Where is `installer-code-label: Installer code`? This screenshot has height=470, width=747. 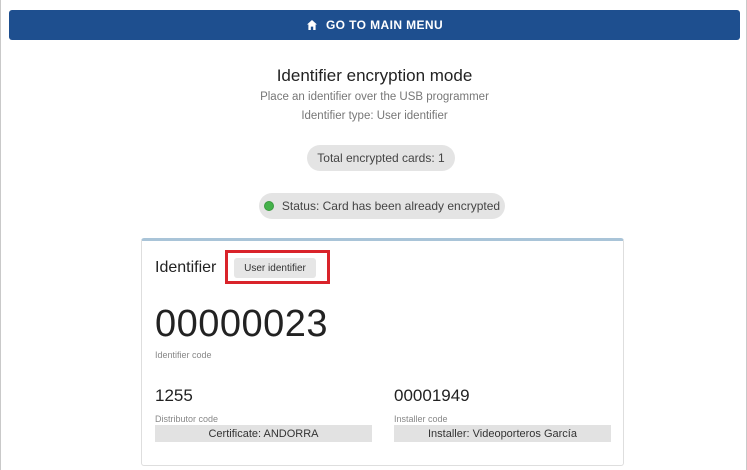 installer-code-label: Installer code is located at coordinates (421, 419).